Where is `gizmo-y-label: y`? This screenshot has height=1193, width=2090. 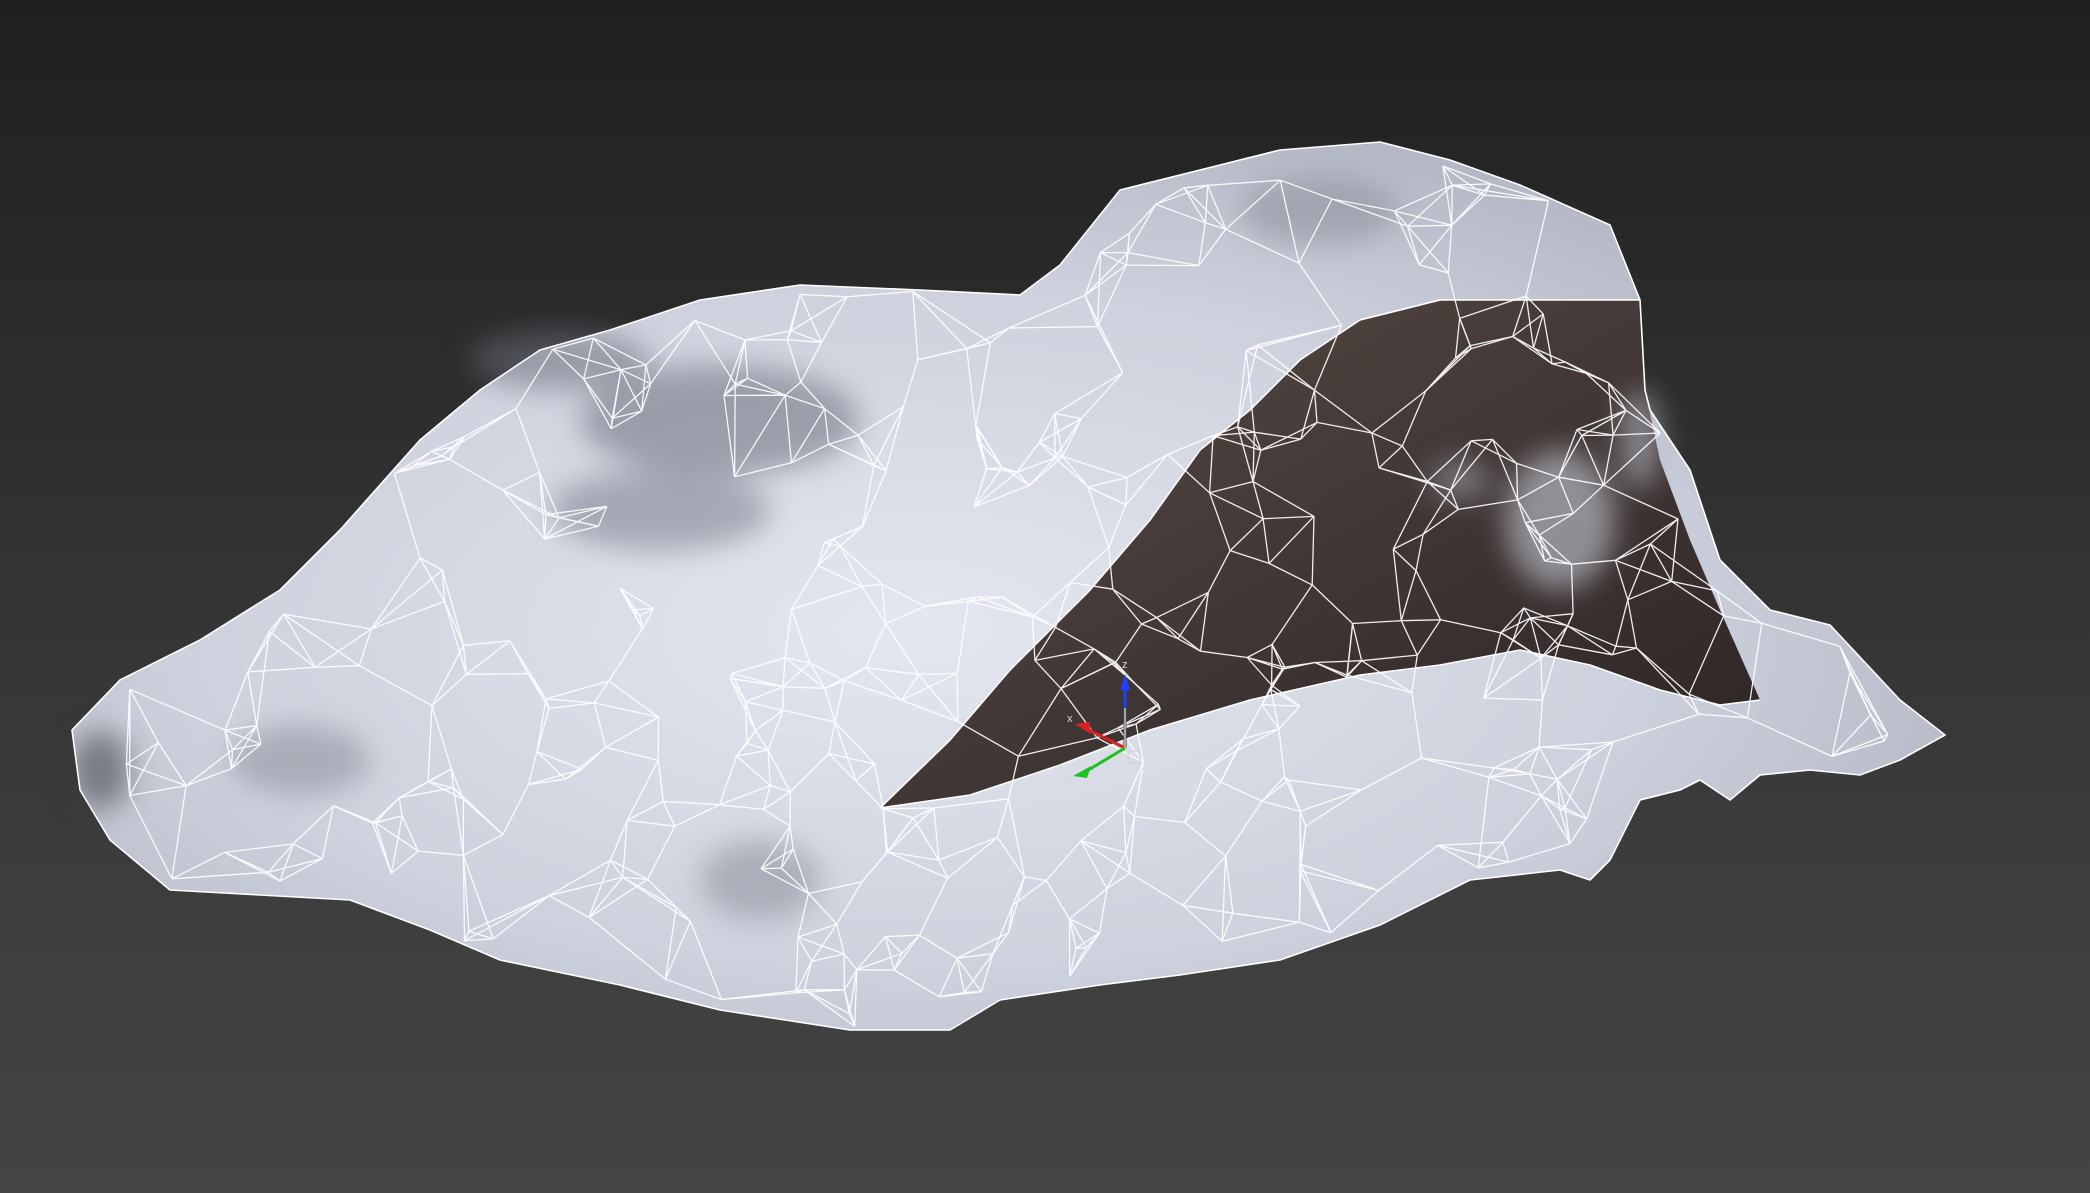
gizmo-y-label: y is located at coordinates (1068, 779).